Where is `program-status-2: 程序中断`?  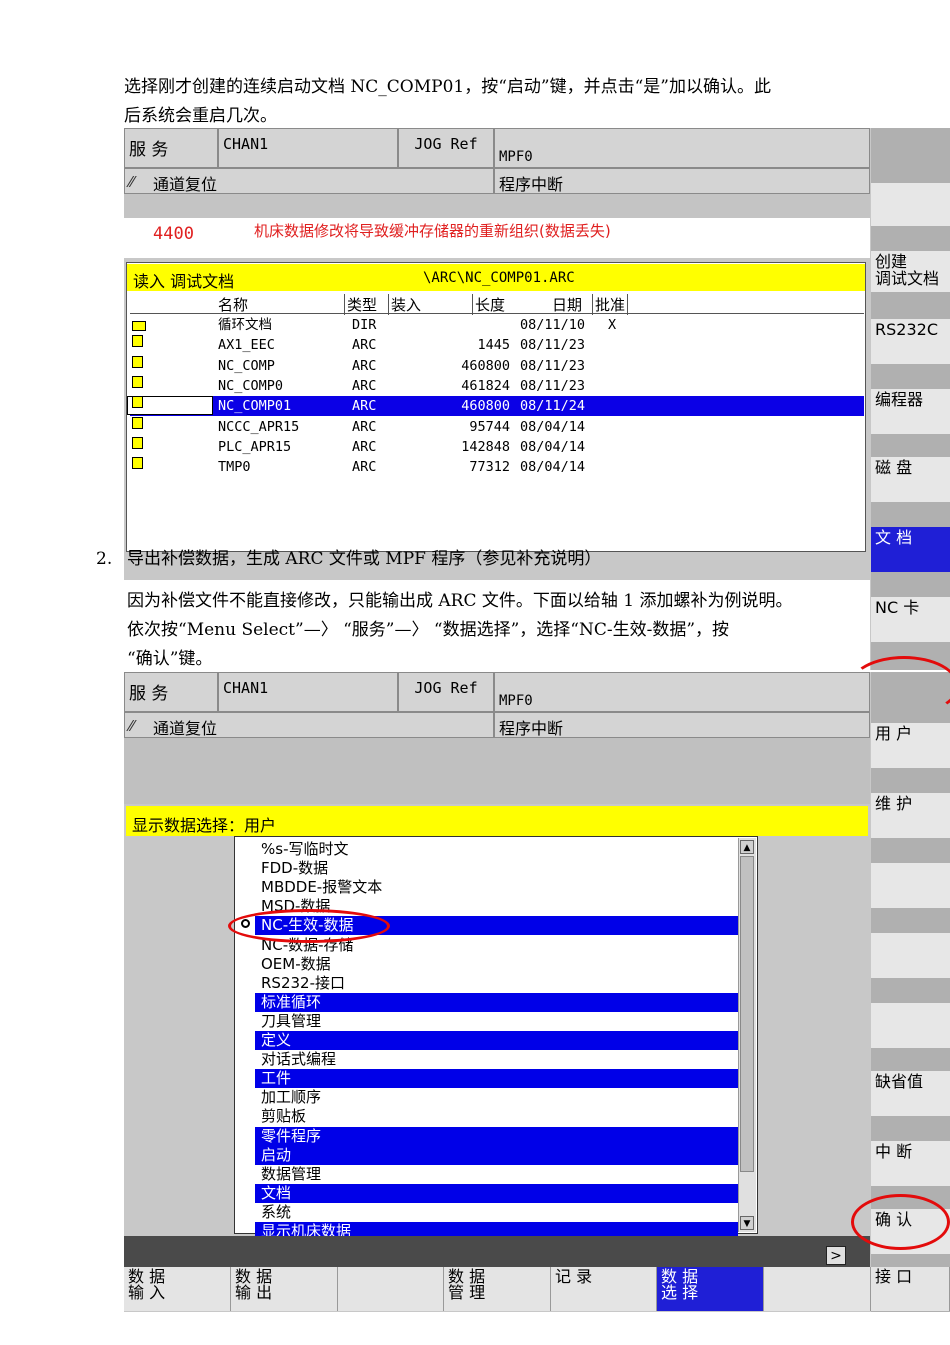
program-status-2: 程序中断 is located at coordinates (682, 725).